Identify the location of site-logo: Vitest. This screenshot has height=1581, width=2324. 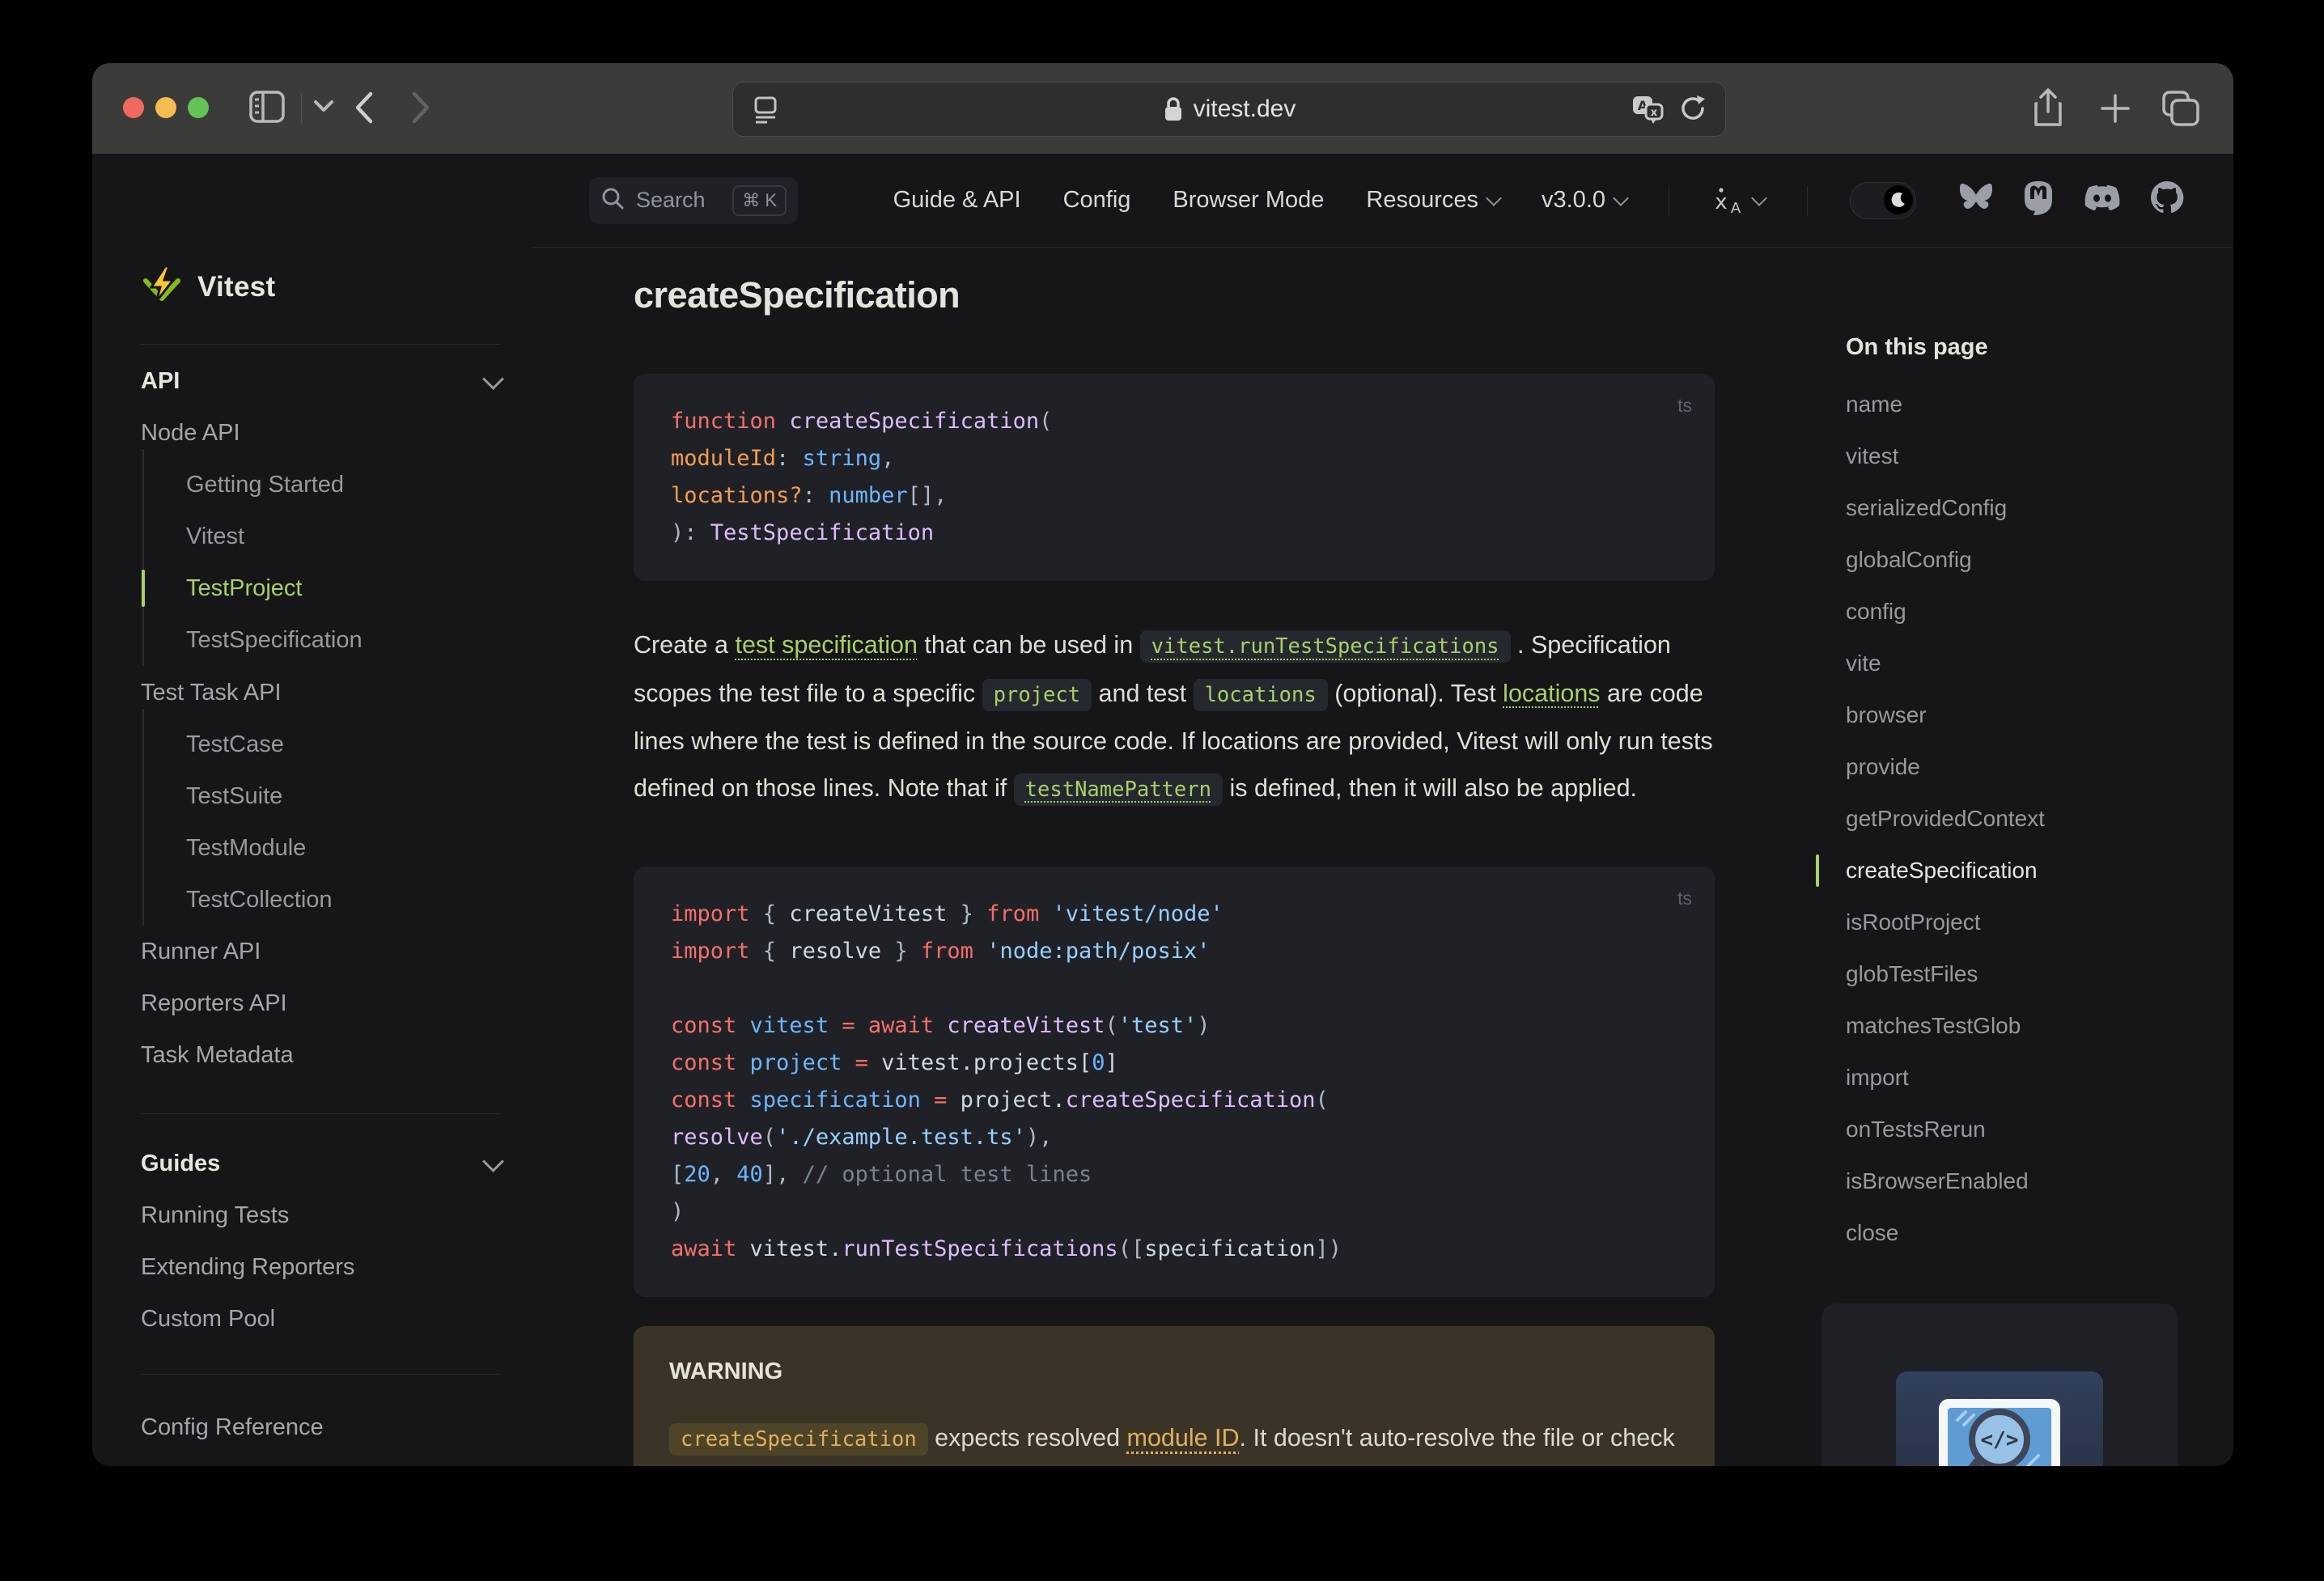
(208, 287).